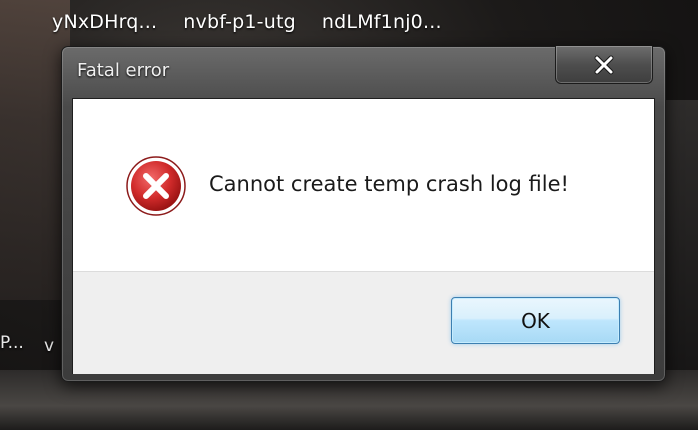 This screenshot has height=430, width=698. I want to click on close-x-icon, so click(604, 65).